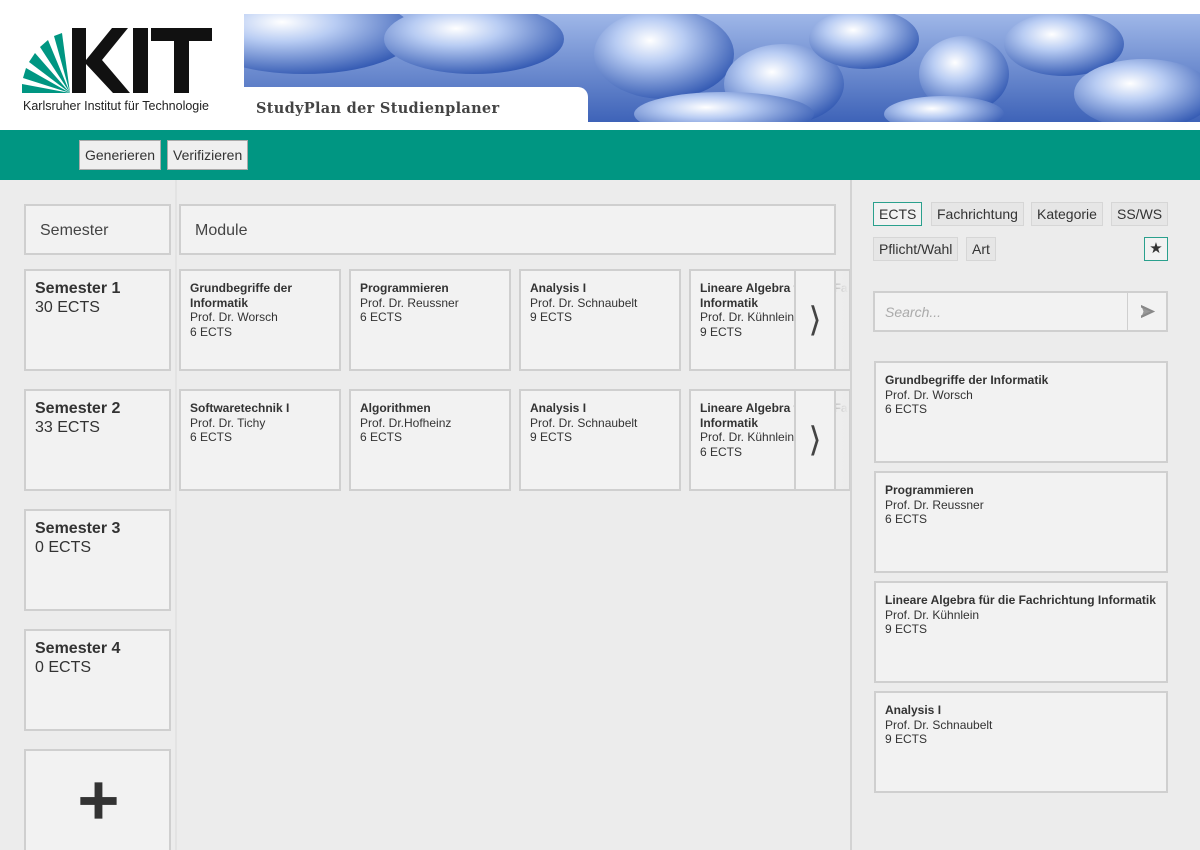 Image resolution: width=1200 pixels, height=850 pixels. Describe the element at coordinates (898, 214) in the screenshot. I see `filter-ects: ECTS` at that location.